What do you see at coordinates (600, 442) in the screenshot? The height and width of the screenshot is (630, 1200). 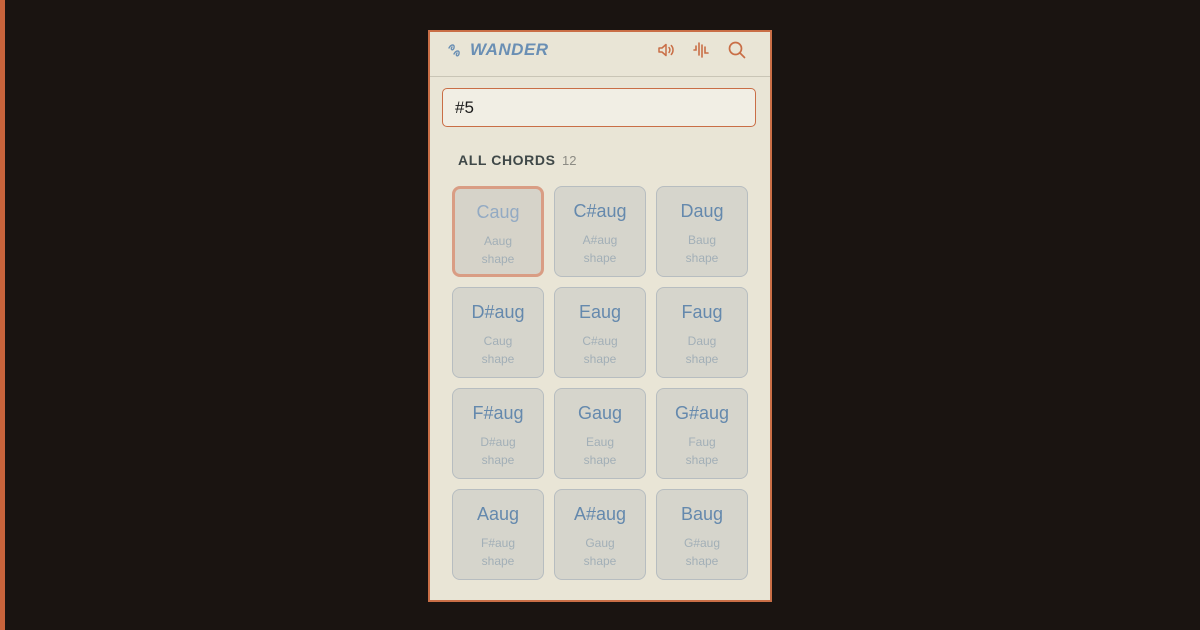 I see `chord-shape-name: Eaug` at bounding box center [600, 442].